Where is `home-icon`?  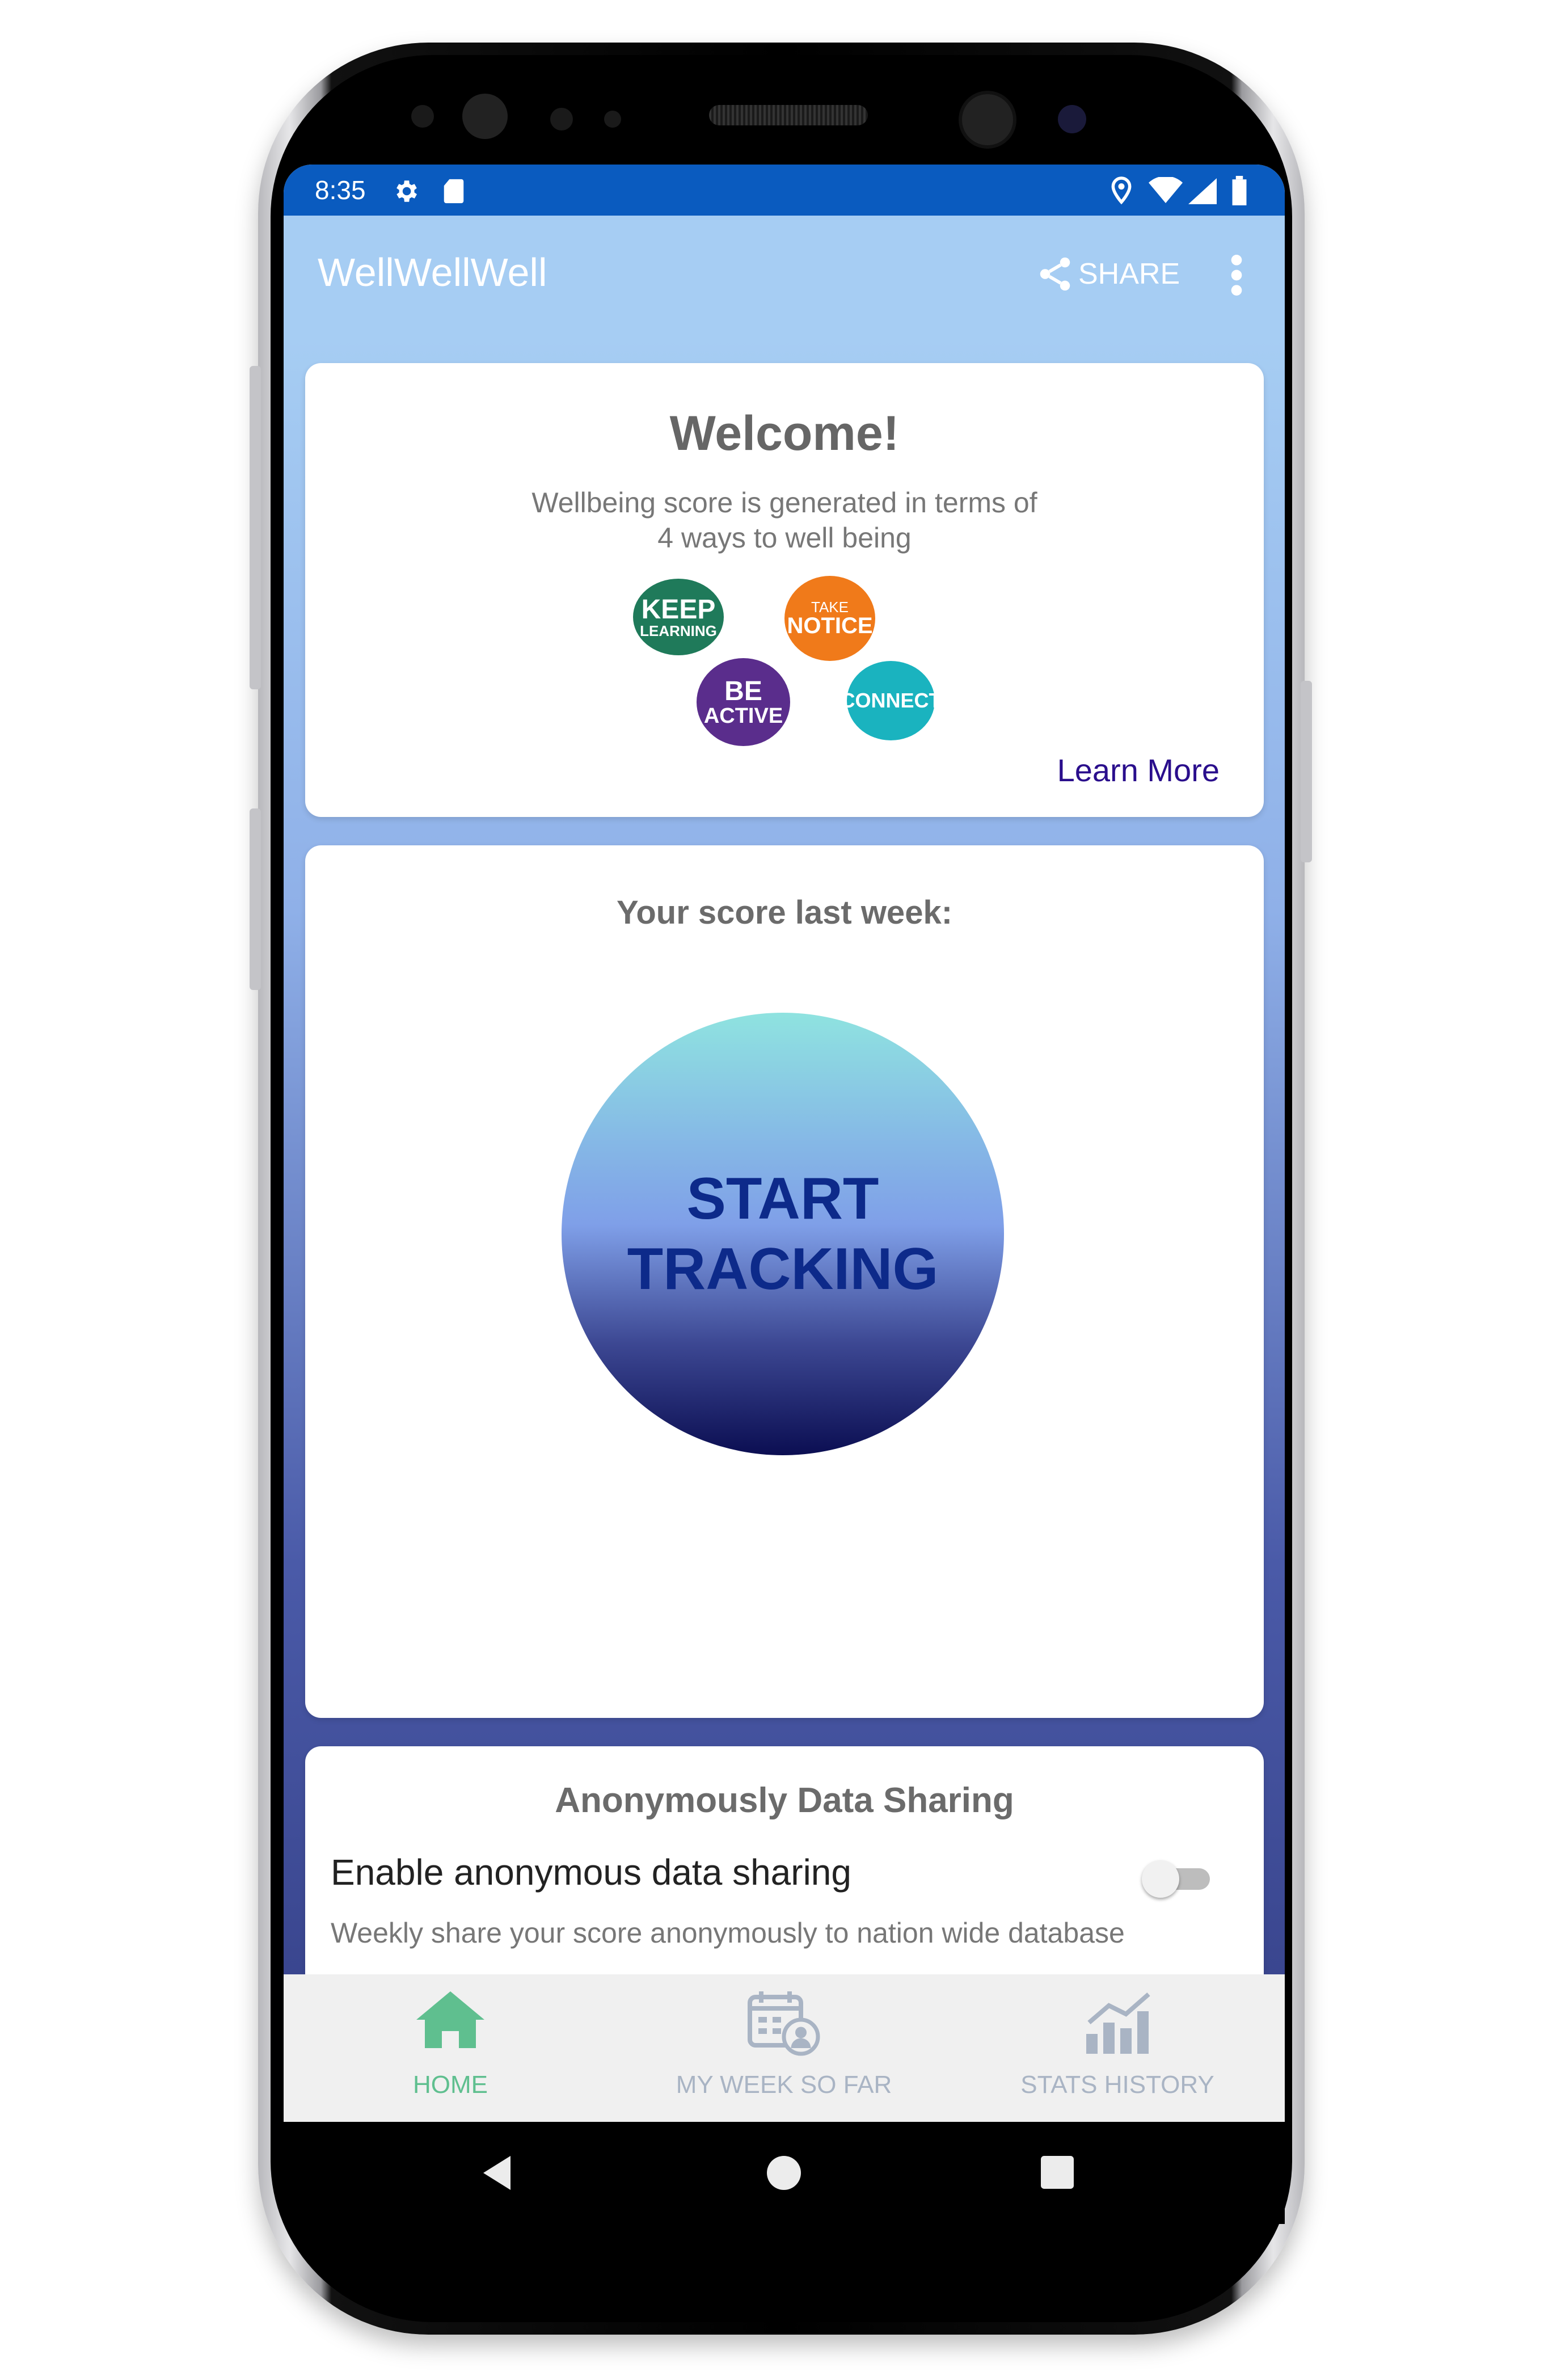
home-icon is located at coordinates (450, 2019).